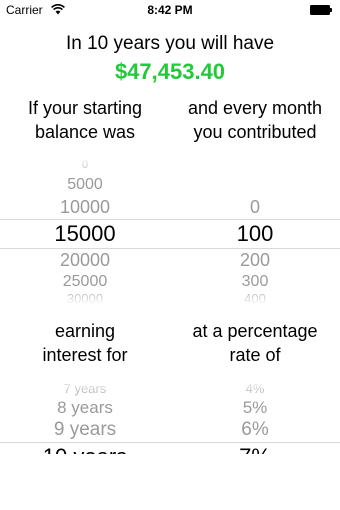  Describe the element at coordinates (255, 260) in the screenshot. I see `picker-option: 200` at that location.